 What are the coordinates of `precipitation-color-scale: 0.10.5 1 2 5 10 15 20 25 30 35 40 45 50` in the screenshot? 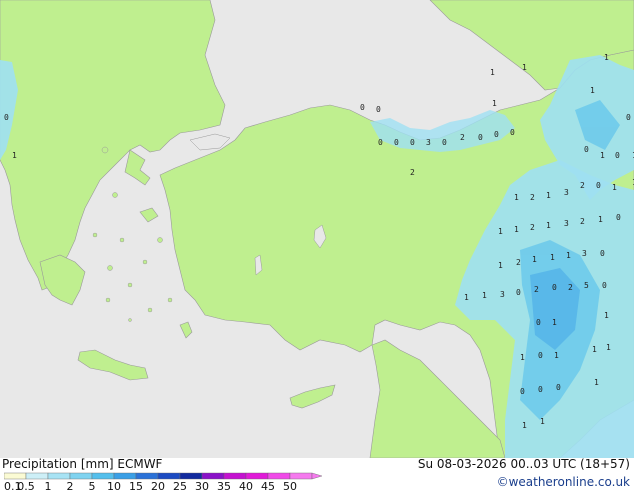 It's located at (163, 482).